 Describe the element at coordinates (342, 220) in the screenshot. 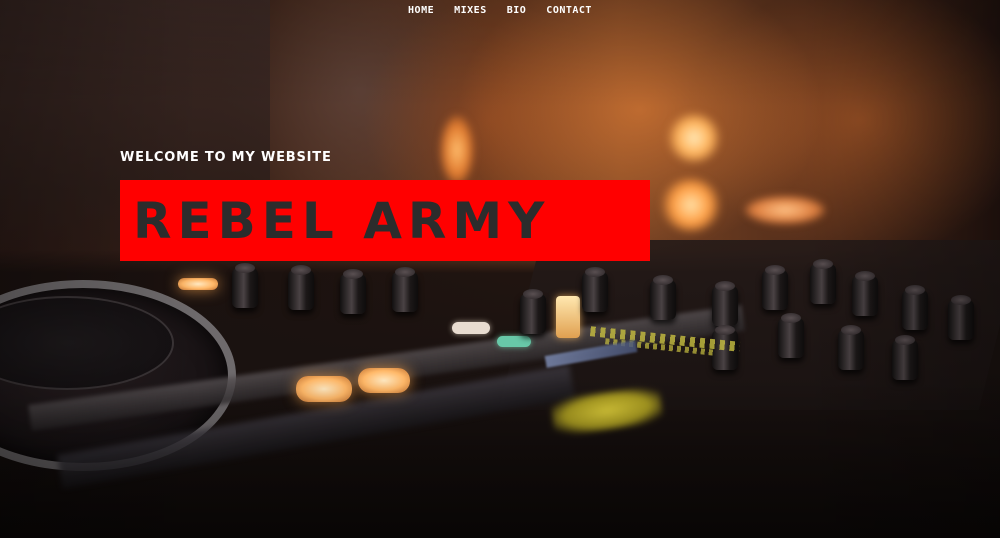

I see `site-title: REBEL ARMY` at that location.